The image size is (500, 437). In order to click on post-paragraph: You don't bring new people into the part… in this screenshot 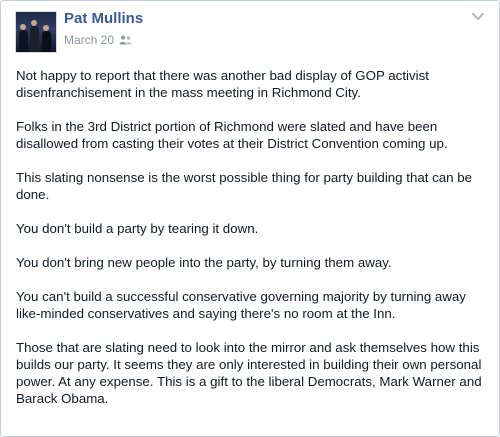, I will do `click(204, 262)`.